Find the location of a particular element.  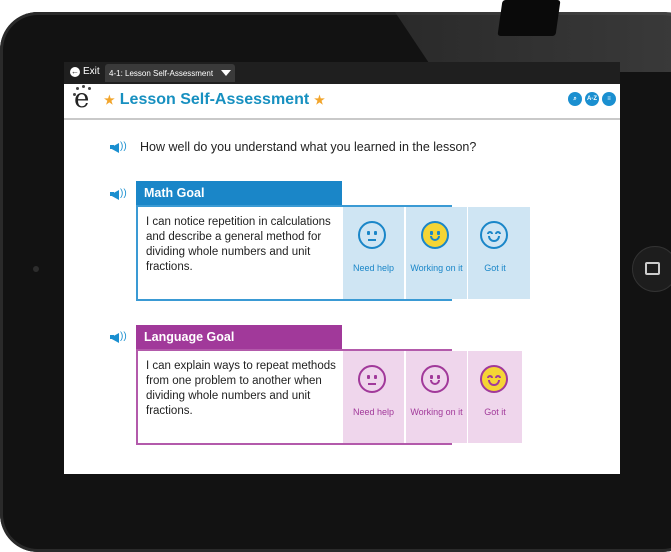

top-bar: ← Exit 4-1: Lesson Self-Assessment is located at coordinates (342, 73).